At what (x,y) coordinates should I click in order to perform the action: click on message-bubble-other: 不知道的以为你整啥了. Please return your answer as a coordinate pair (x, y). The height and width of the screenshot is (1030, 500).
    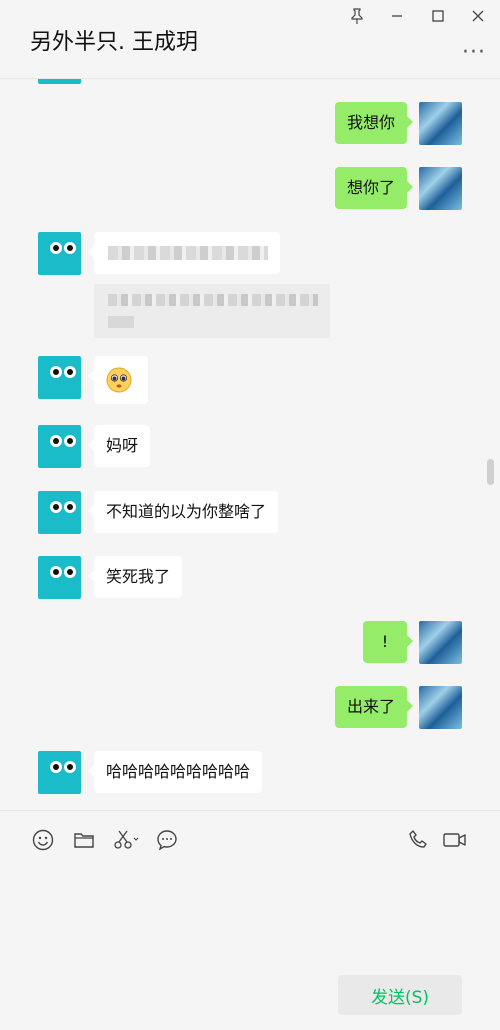
    Looking at the image, I should click on (183, 512).